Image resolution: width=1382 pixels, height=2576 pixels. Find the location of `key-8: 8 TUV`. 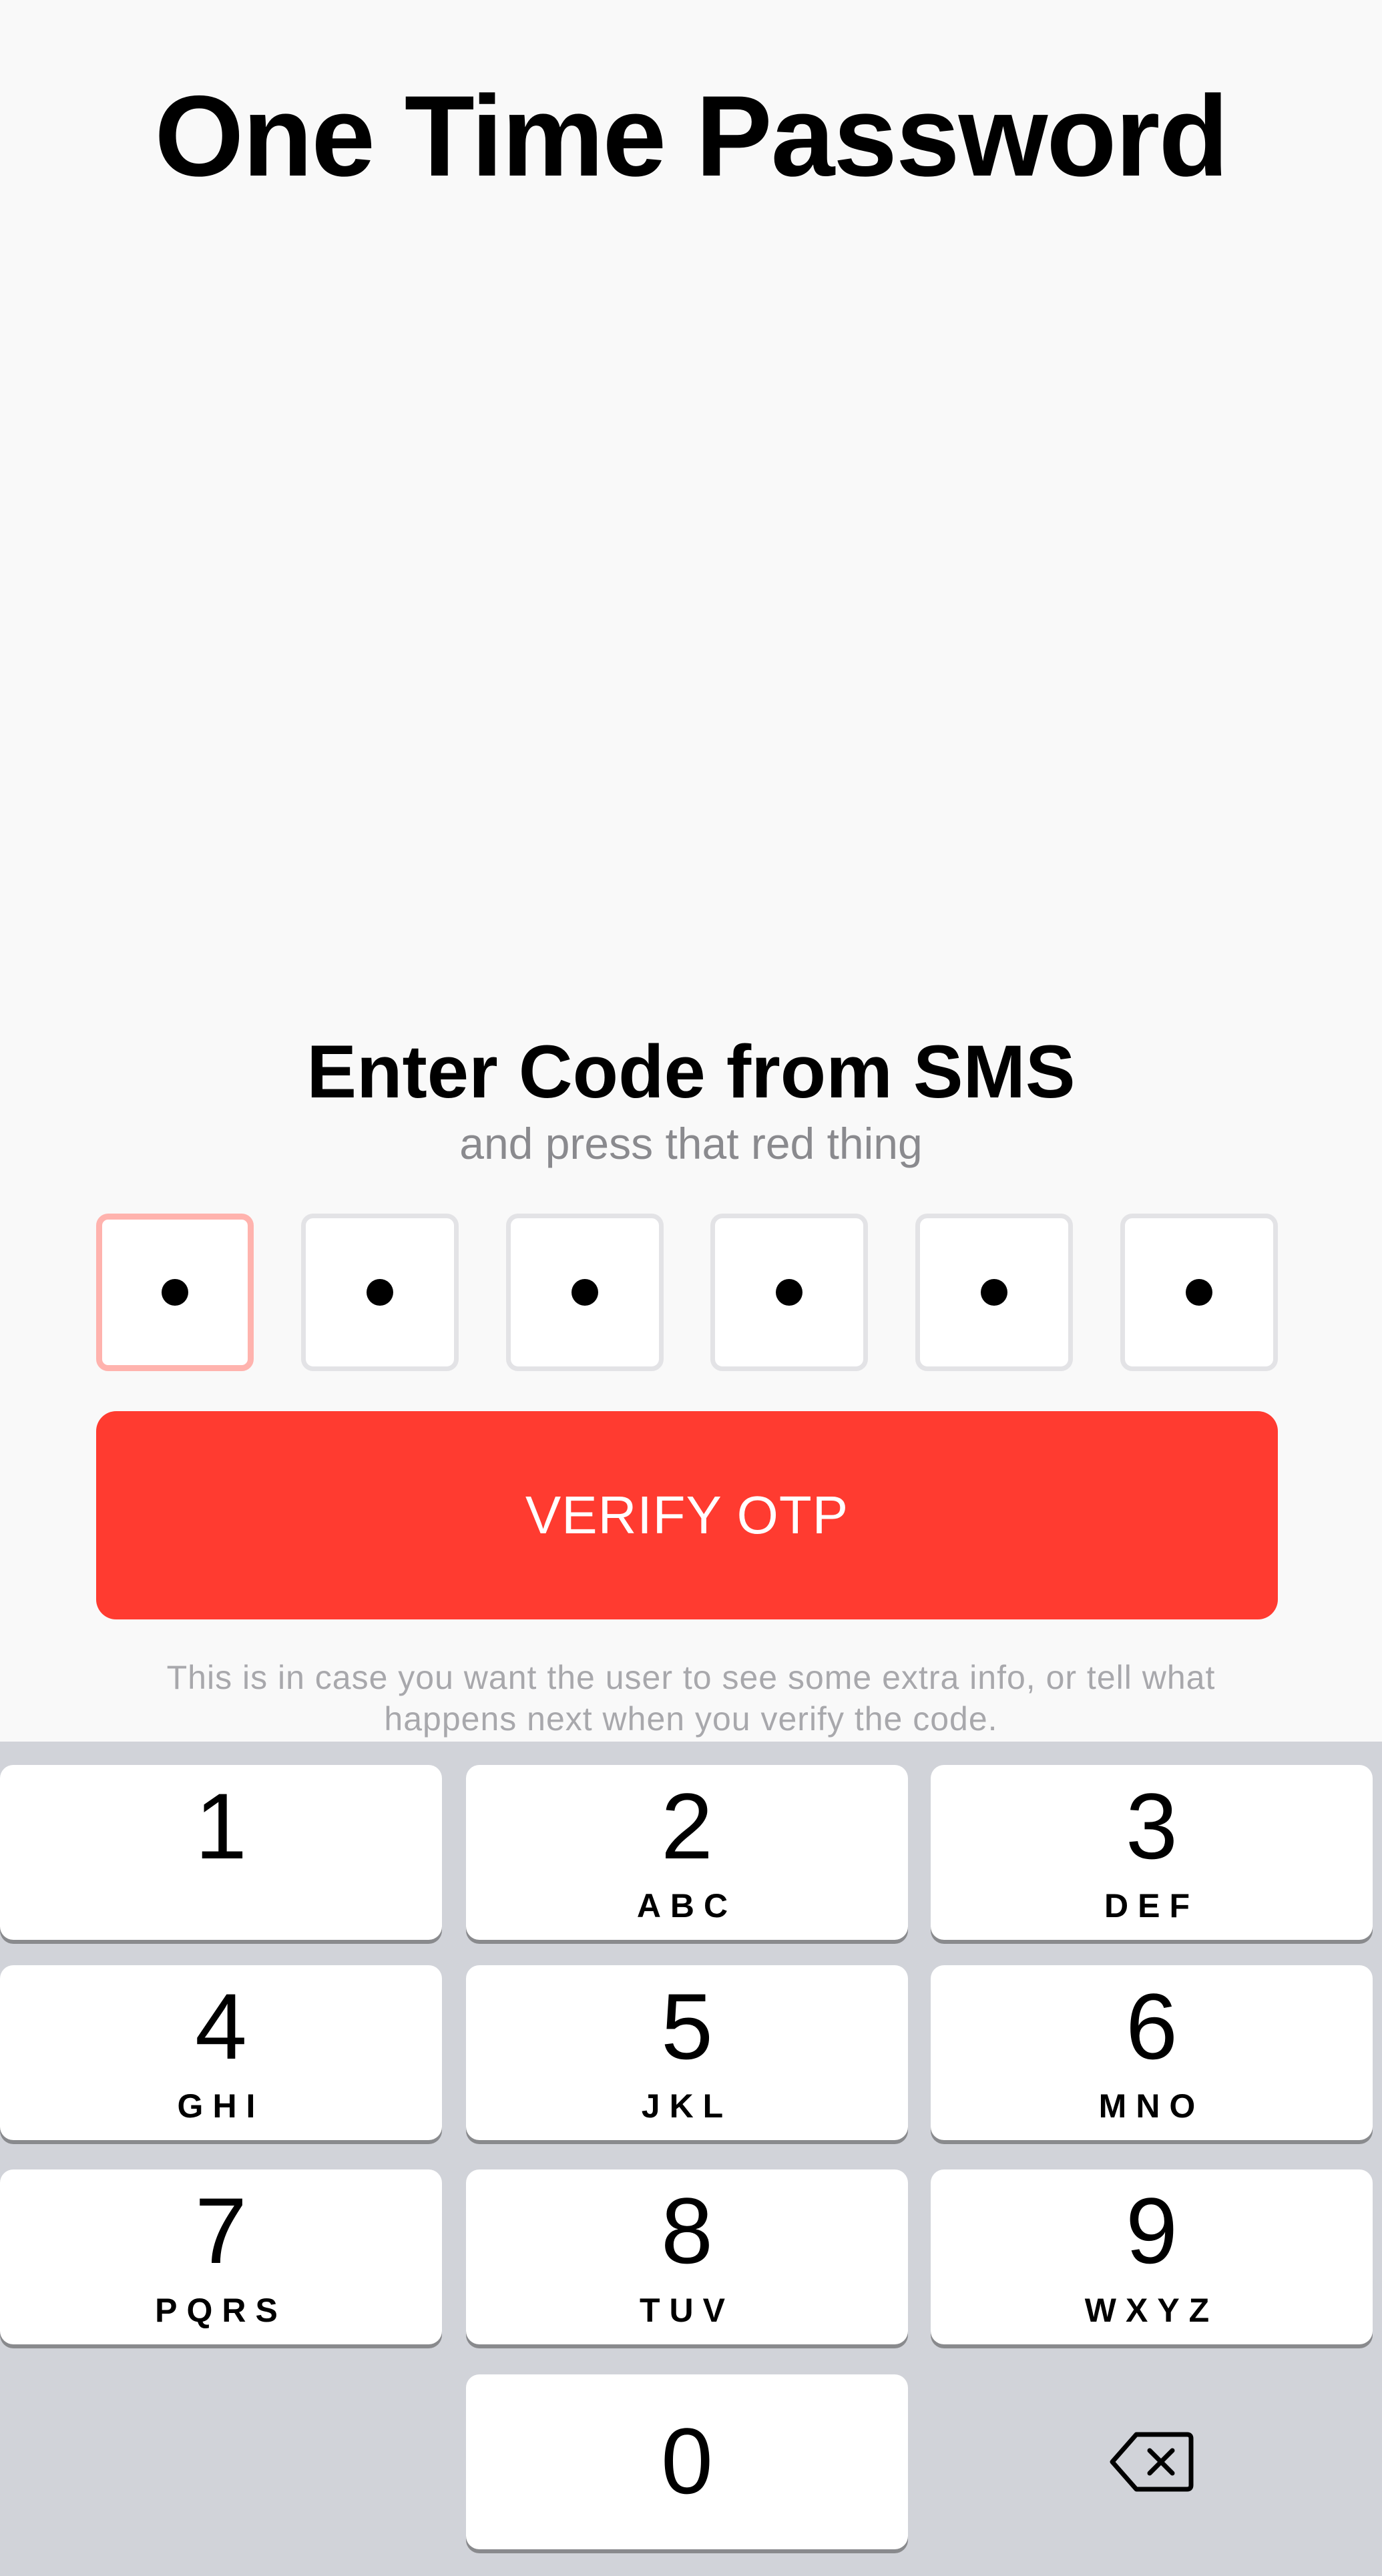

key-8: 8 TUV is located at coordinates (687, 2256).